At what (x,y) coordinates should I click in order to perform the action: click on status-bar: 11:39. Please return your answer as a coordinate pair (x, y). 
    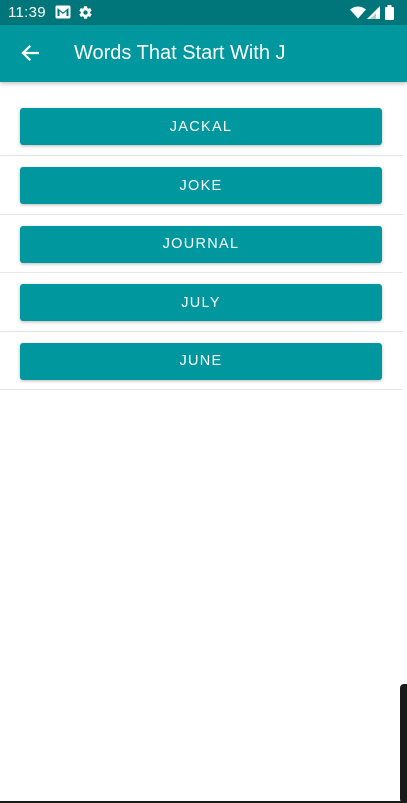
    Looking at the image, I should click on (203, 12).